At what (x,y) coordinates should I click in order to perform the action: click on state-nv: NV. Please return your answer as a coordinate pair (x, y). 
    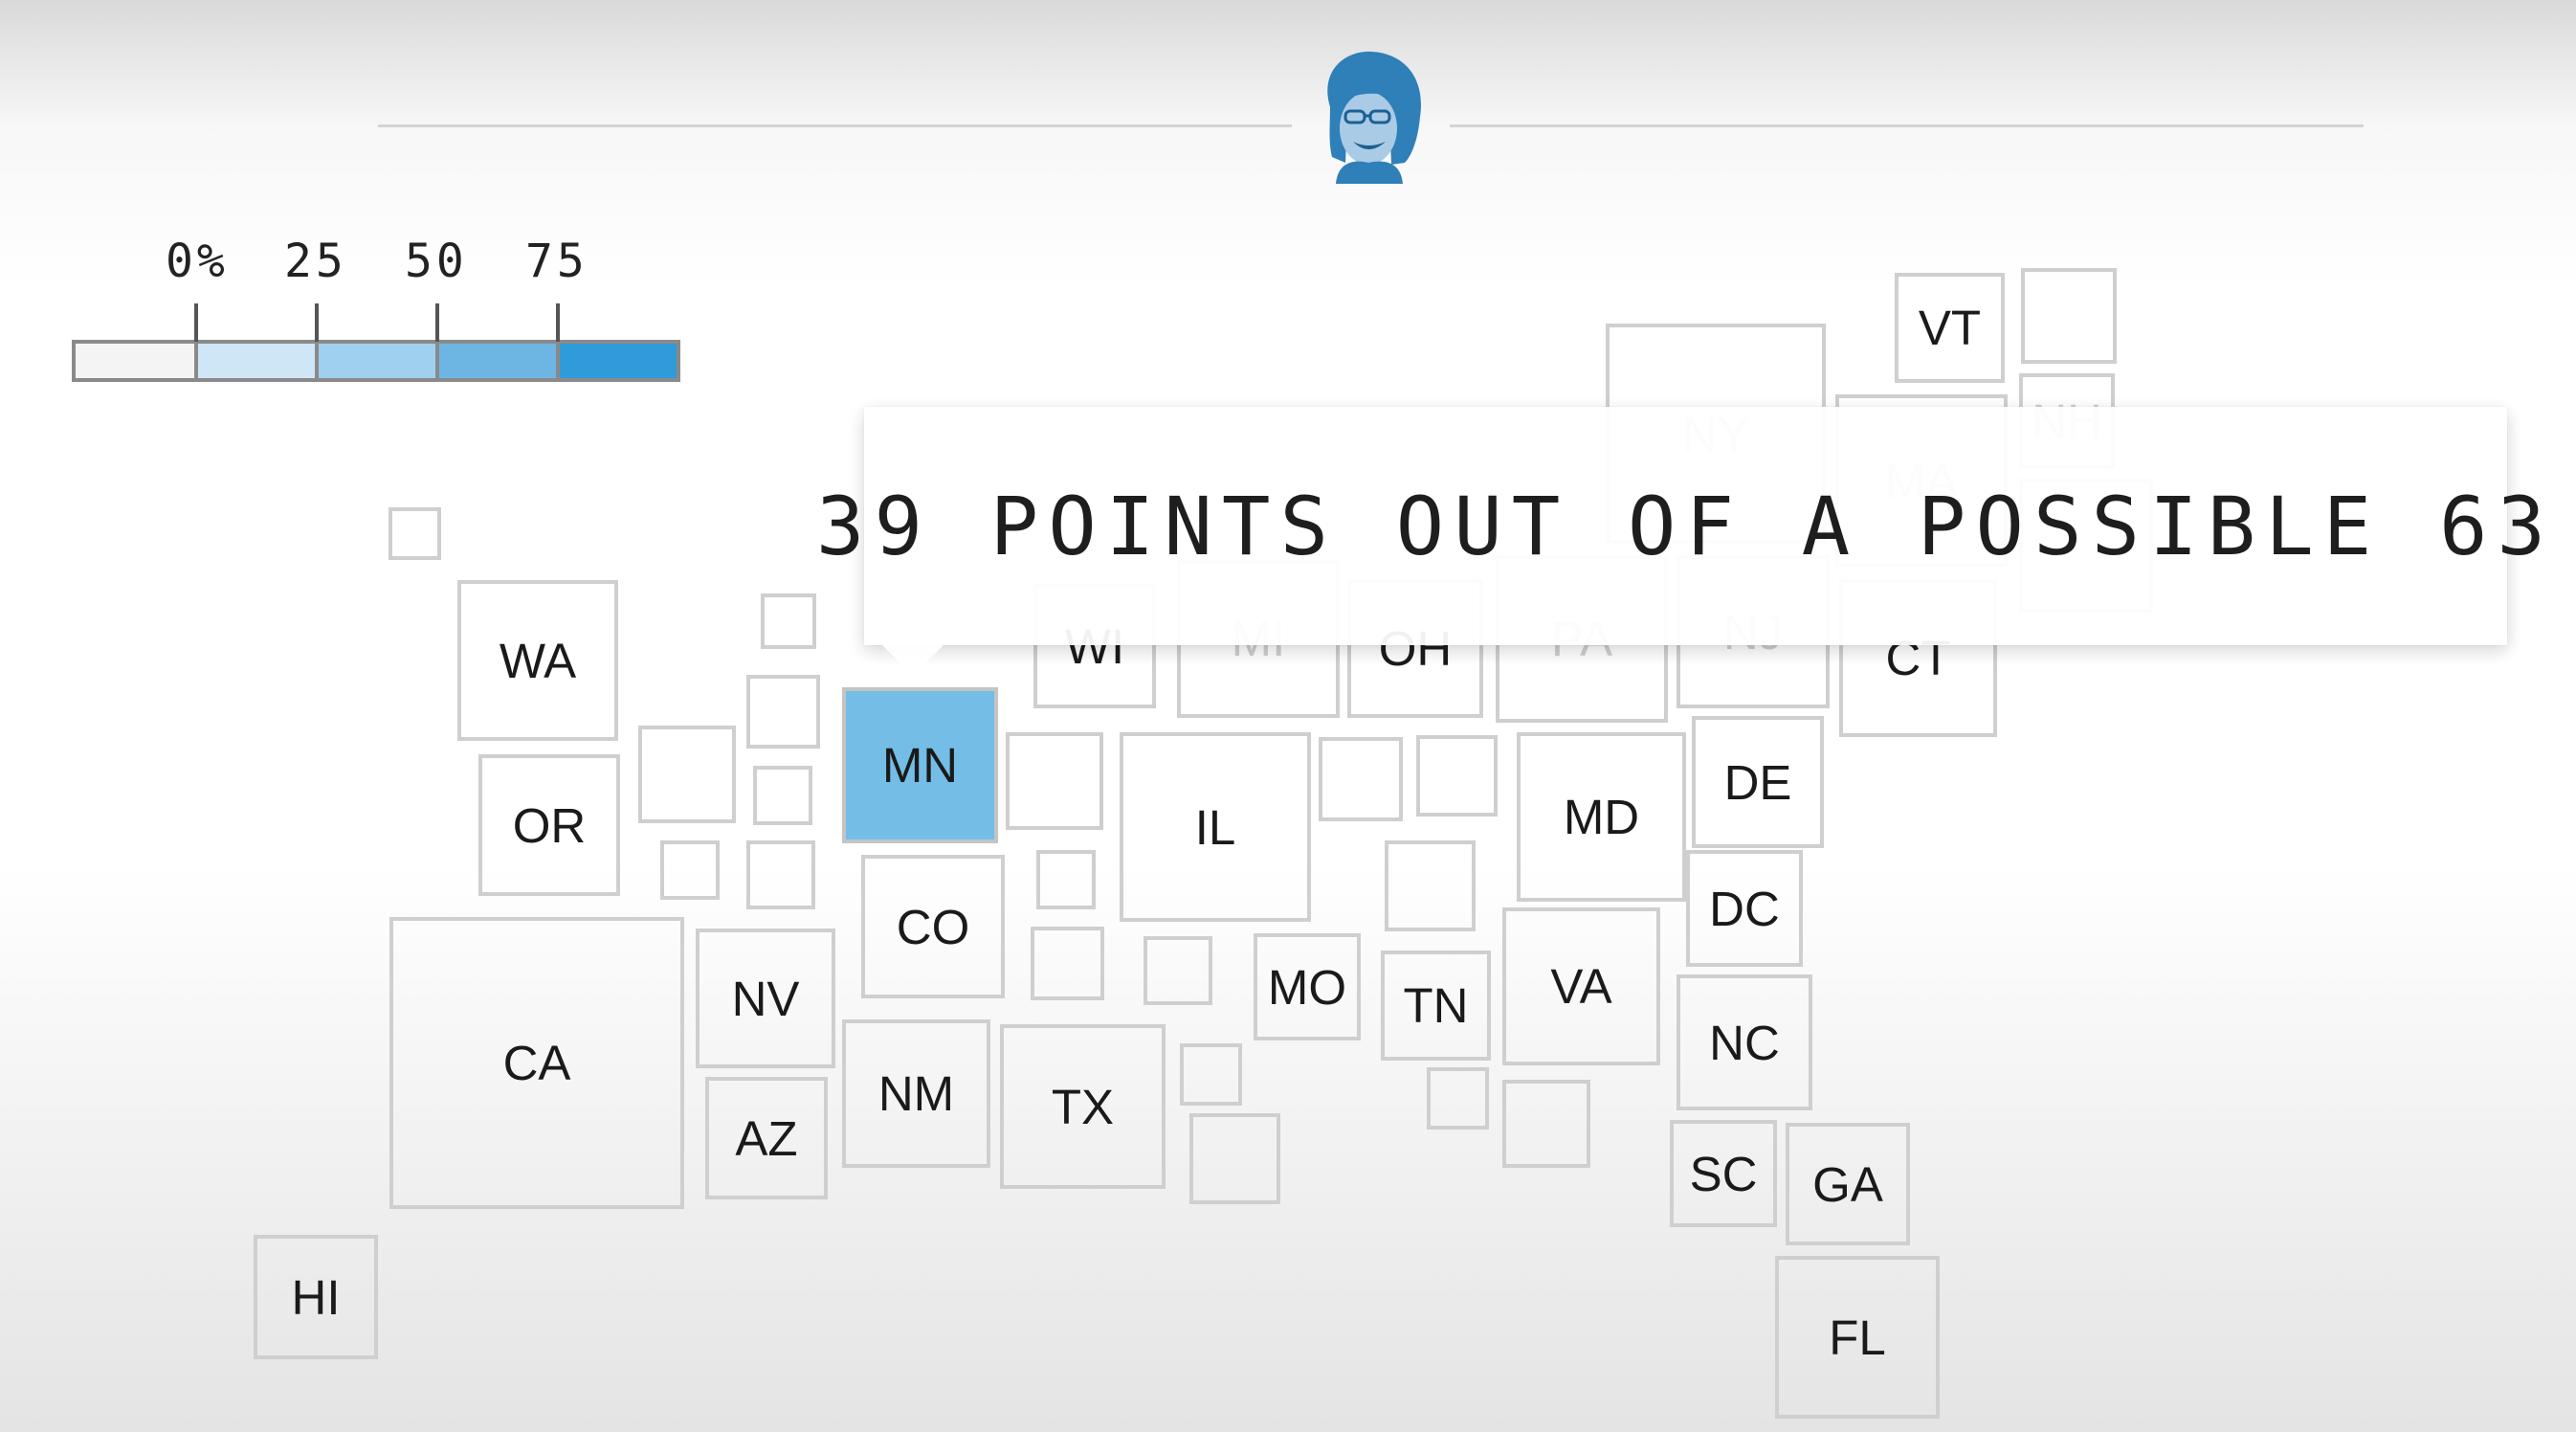
    Looking at the image, I should click on (765, 998).